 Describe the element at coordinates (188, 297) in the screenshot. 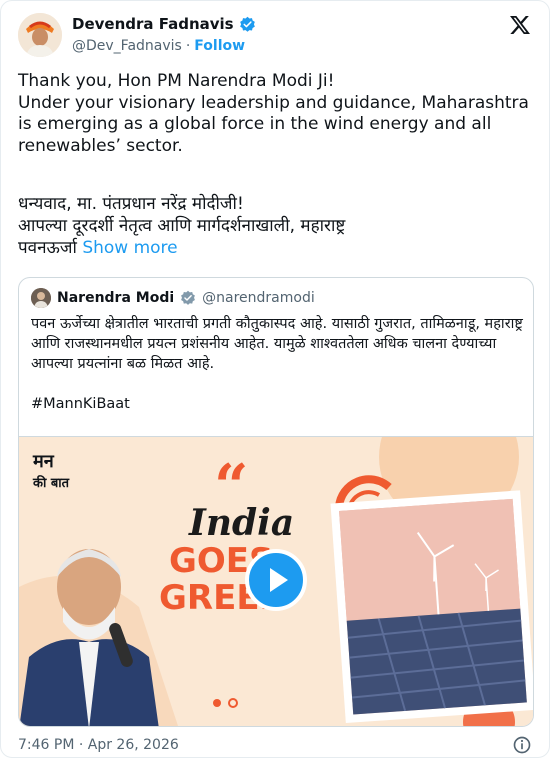

I see `quoted-verified-icon` at that location.